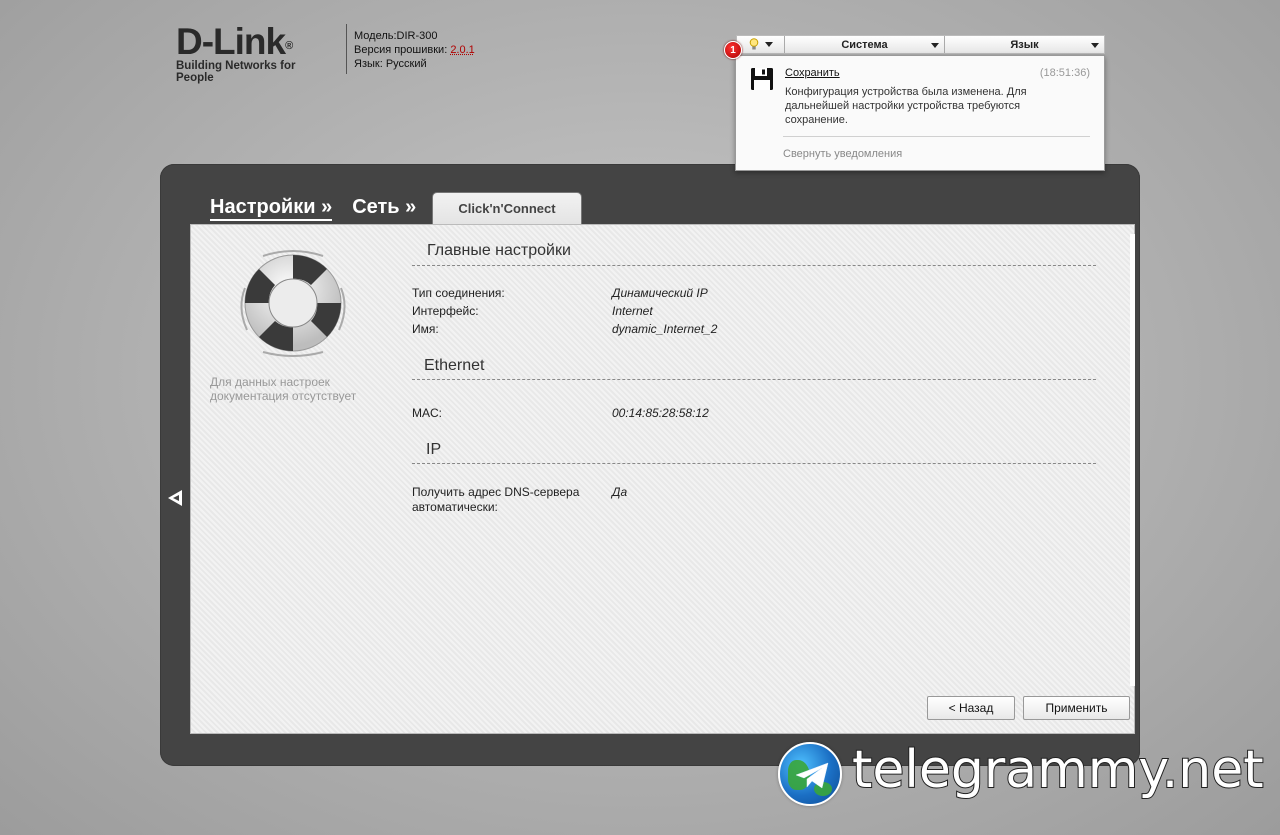 The width and height of the screenshot is (1280, 835). I want to click on mac-value: 00:14:85:28:58:12, so click(660, 413).